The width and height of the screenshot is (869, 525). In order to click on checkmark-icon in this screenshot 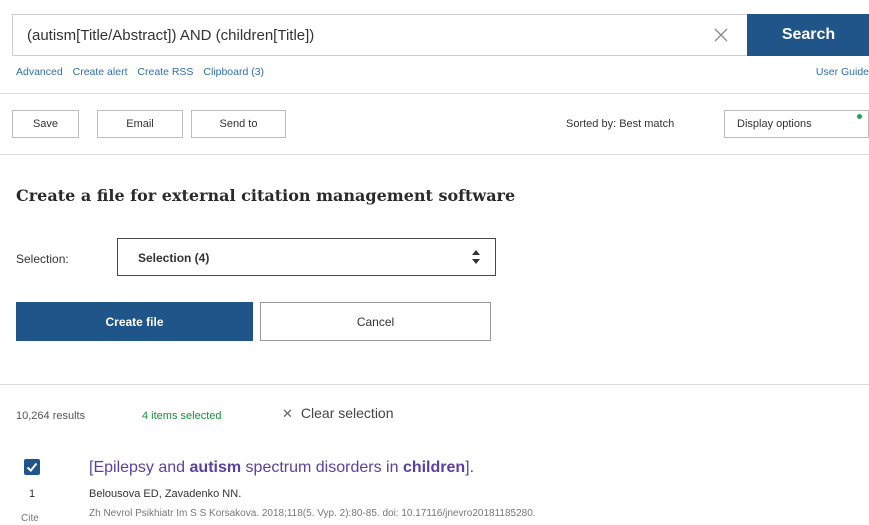, I will do `click(32, 467)`.